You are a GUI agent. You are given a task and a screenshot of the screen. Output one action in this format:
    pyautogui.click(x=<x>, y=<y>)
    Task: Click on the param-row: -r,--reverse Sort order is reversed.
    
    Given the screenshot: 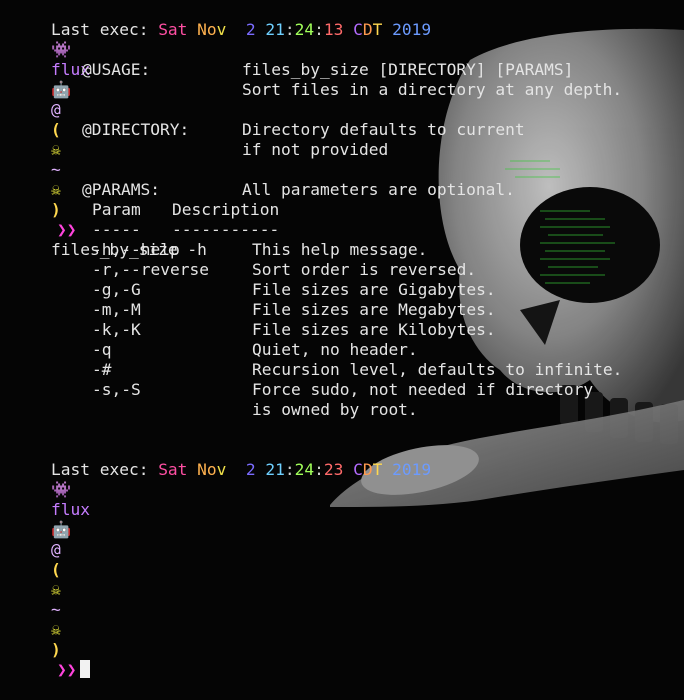 What is the action you would take?
    pyautogui.click(x=317, y=270)
    